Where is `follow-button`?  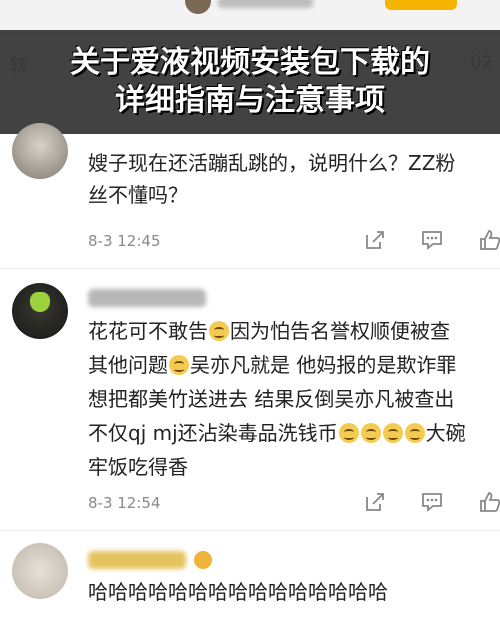
follow-button is located at coordinates (421, 5).